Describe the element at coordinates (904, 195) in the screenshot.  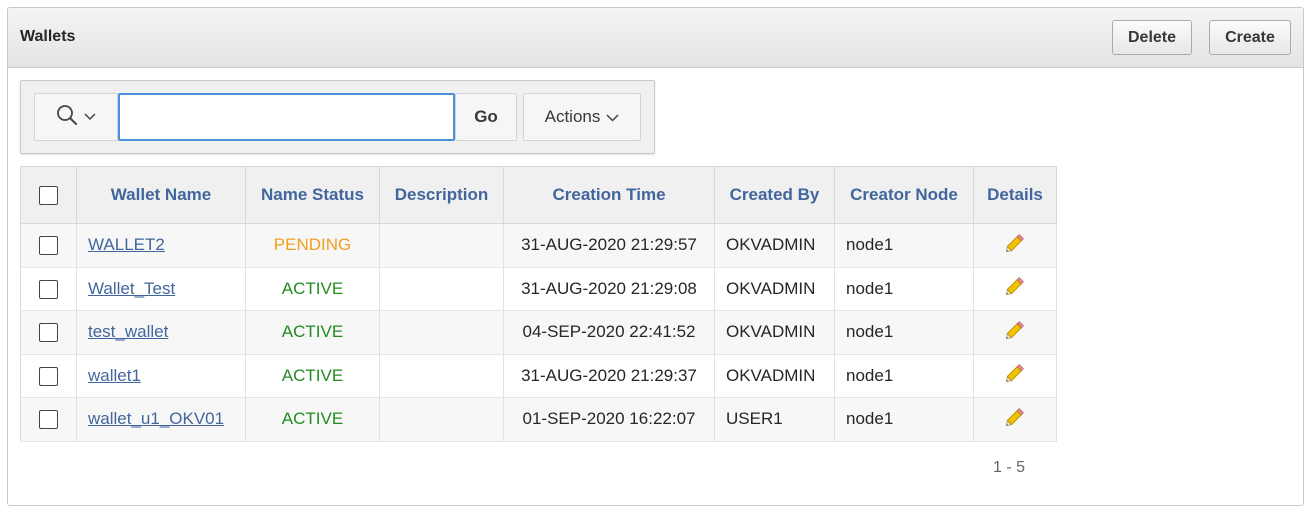
I see `column-header-creator-node: Creator Node` at that location.